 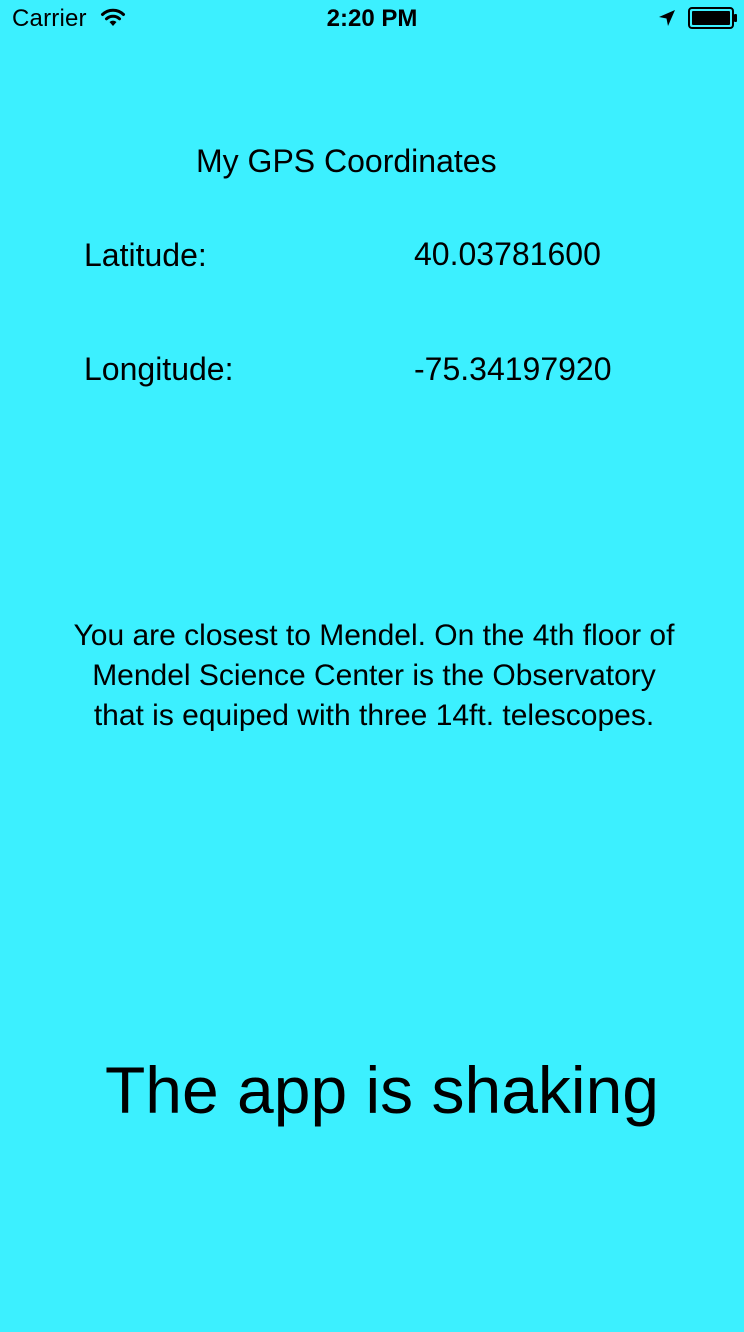 I want to click on status-bar: Carrier 2:20 PM, so click(x=372, y=20).